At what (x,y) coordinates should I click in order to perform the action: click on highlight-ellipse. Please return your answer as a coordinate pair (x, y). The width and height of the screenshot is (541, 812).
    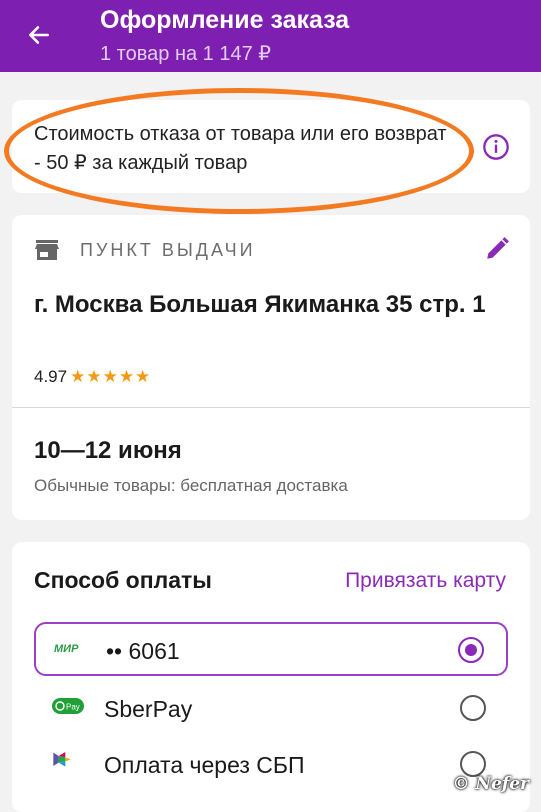
    Looking at the image, I should click on (239, 151).